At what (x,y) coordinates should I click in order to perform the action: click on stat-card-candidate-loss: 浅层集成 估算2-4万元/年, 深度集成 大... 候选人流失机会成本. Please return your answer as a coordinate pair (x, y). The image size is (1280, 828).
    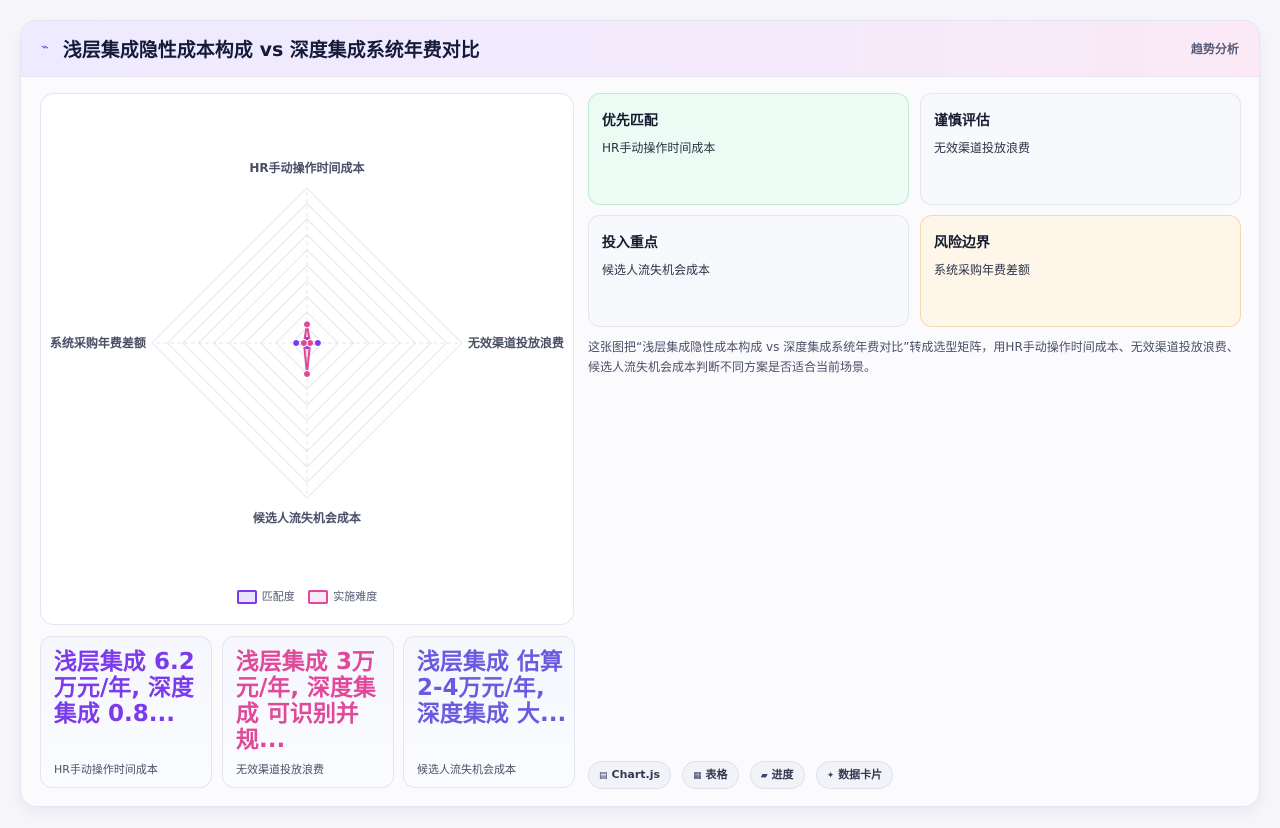
    Looking at the image, I should click on (489, 712).